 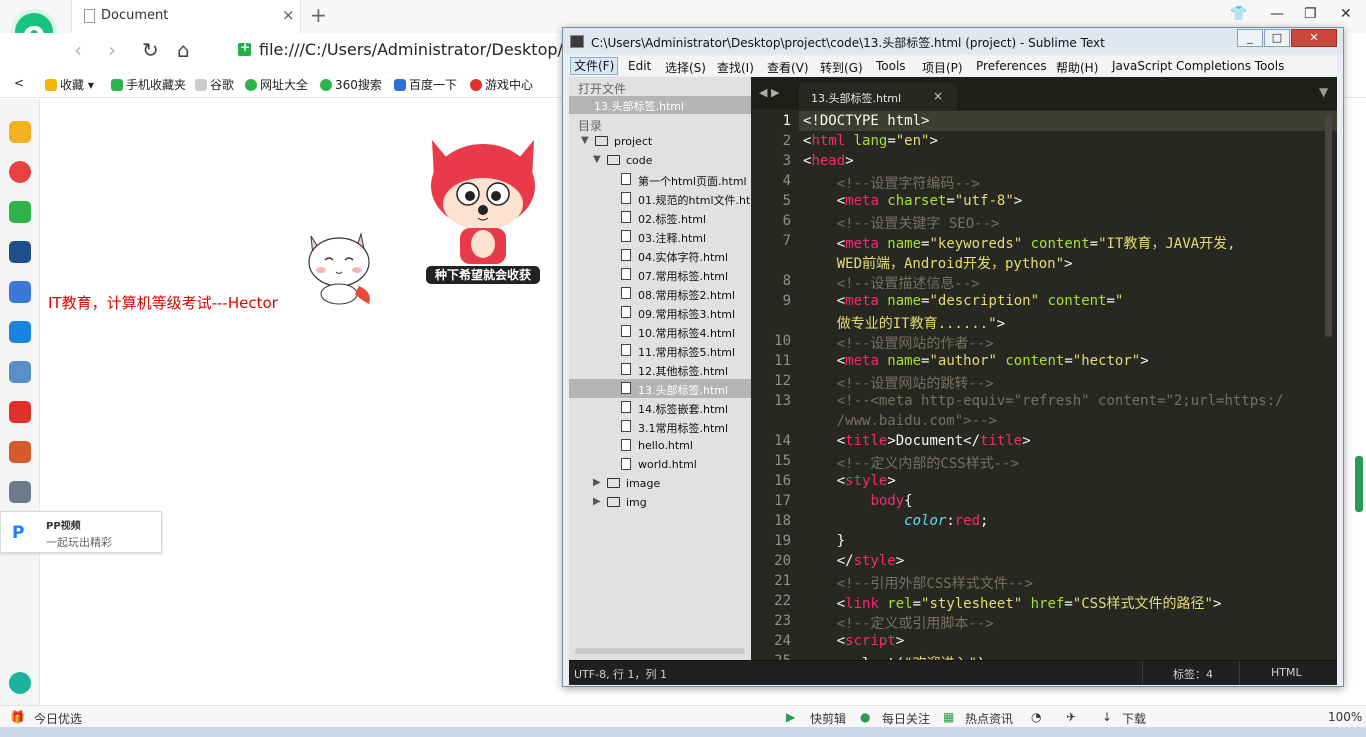 I want to click on code-line: <style>, so click(x=849, y=481).